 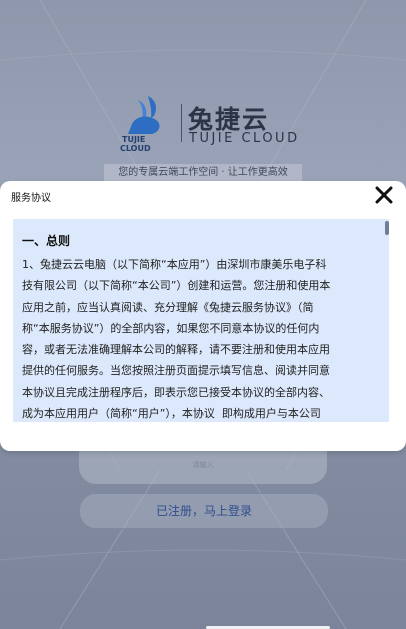 What do you see at coordinates (387, 228) in the screenshot?
I see `scrollbar` at bounding box center [387, 228].